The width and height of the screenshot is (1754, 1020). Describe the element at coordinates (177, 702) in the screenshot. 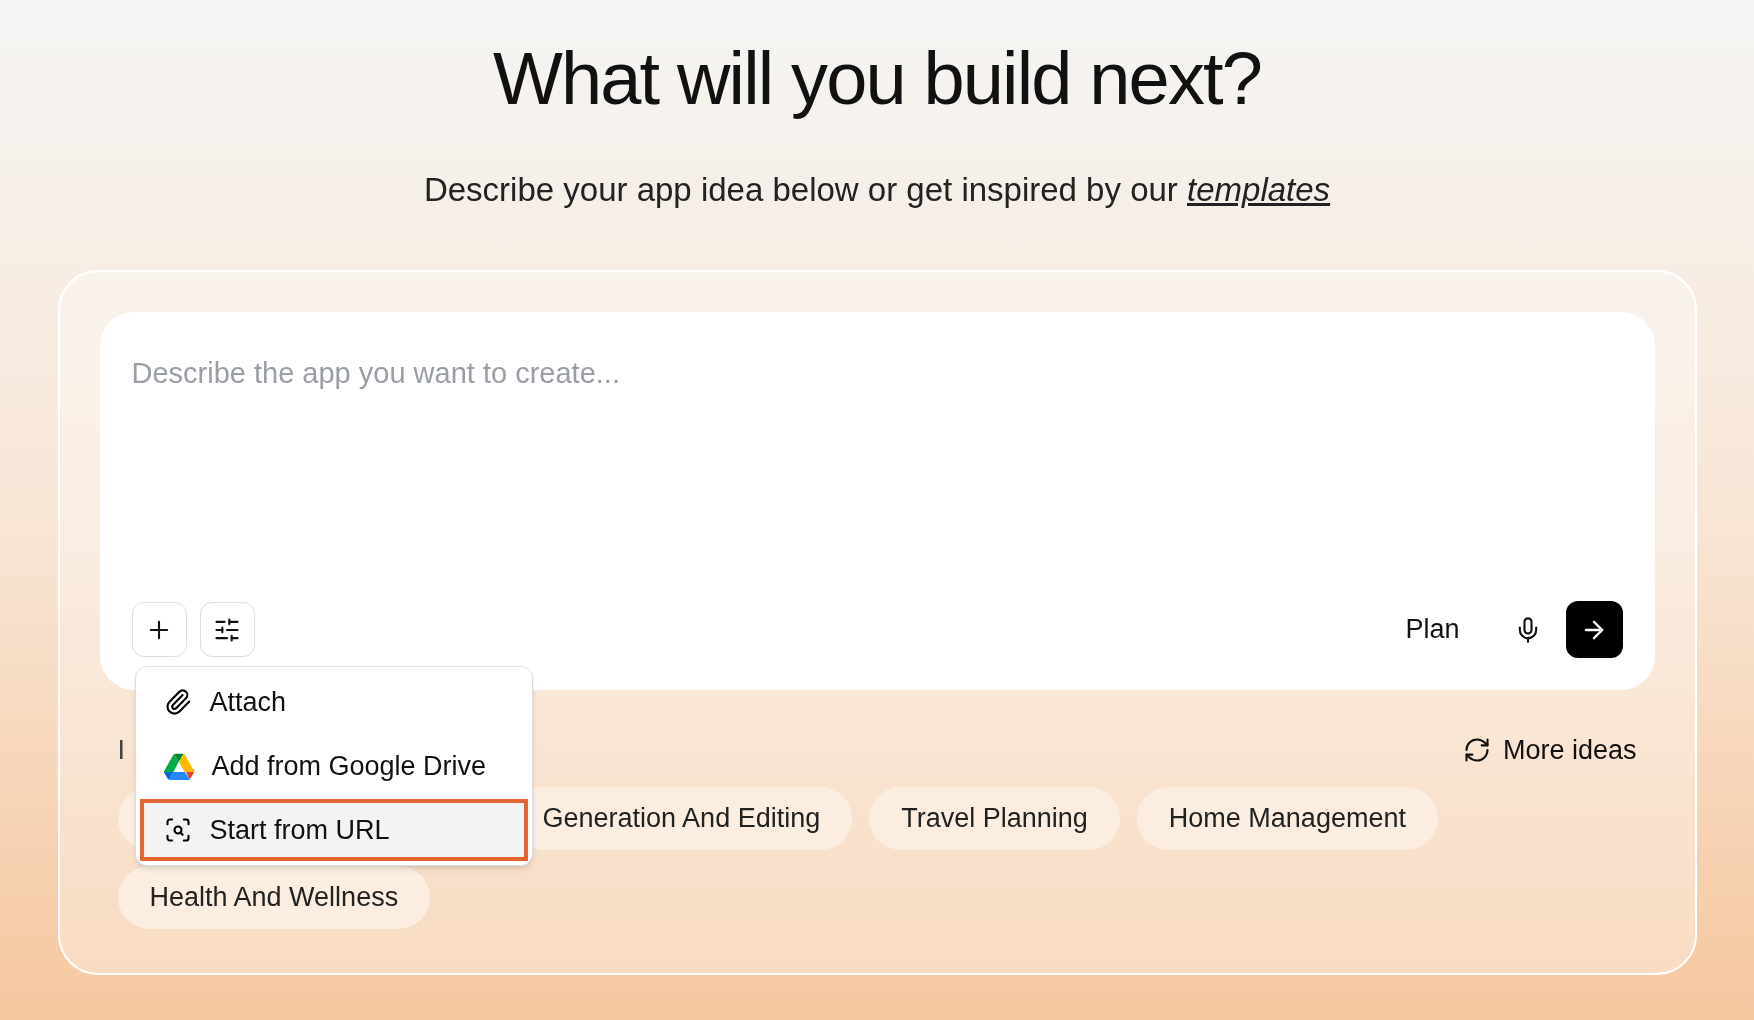

I see `paperclip-icon` at that location.